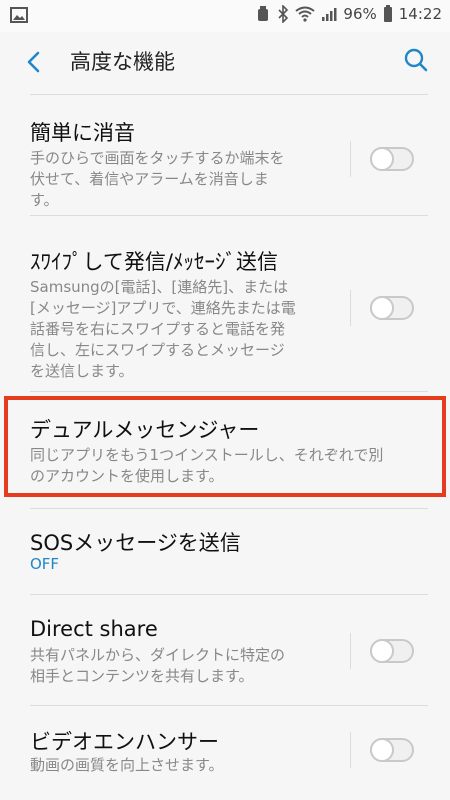  I want to click on setting-status: OFF, so click(45, 564).